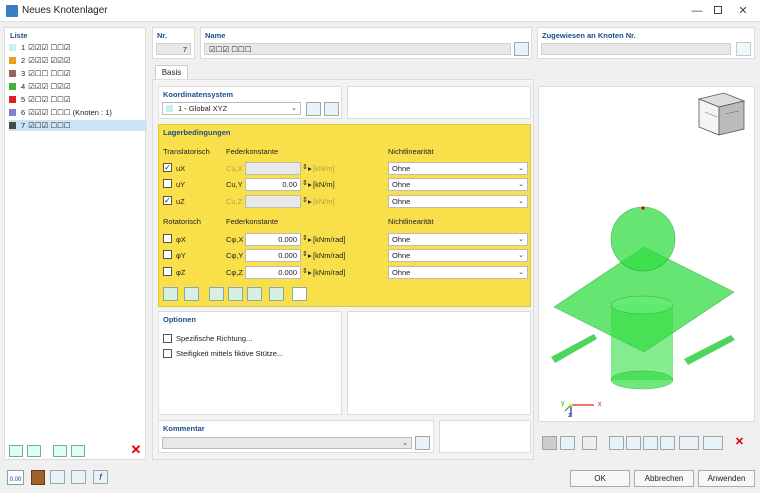 The width and height of the screenshot is (760, 493). I want to click on edit-name-icon, so click(521, 49).